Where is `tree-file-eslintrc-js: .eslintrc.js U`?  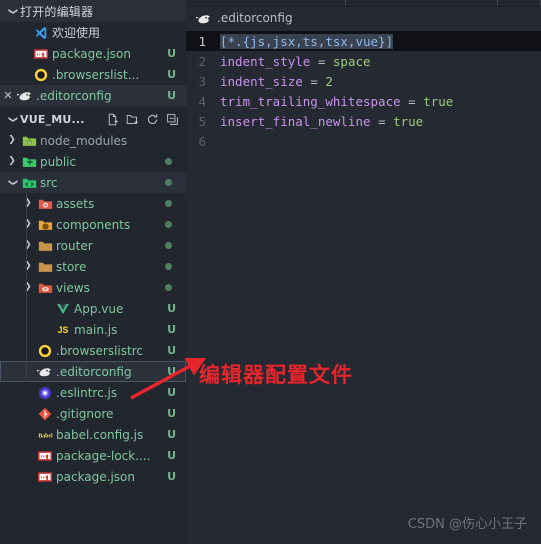
tree-file-eslintrc-js: .eslintrc.js U is located at coordinates (93, 392).